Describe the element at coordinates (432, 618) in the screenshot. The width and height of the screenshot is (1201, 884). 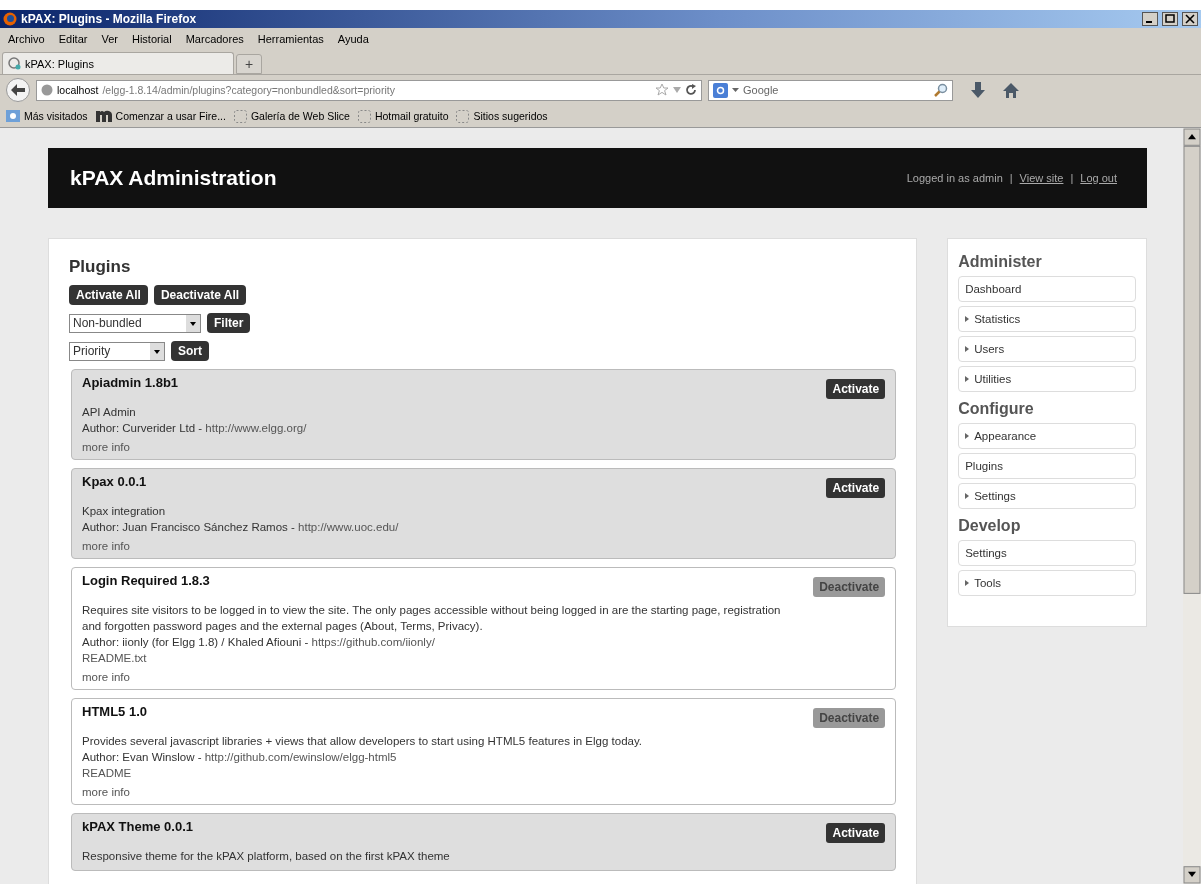
I see `plugin-description: Requires site visitors to be logged in to view the site. The only pages accessible without being logged in are the starting page, registration and forgotten password pages and the external pages (About, Terms, Privacy).` at that location.